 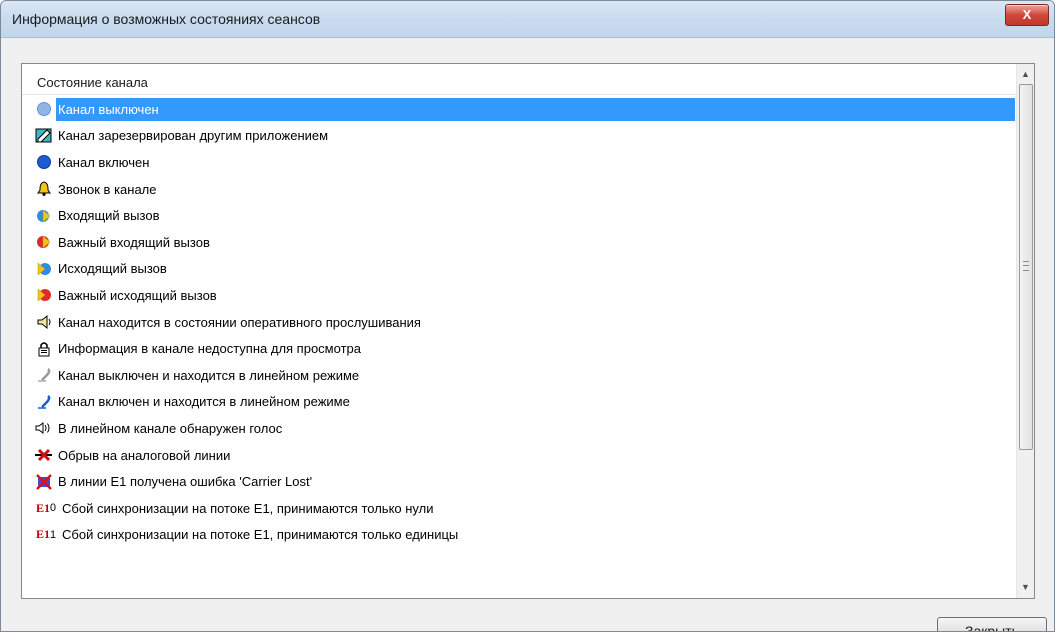 What do you see at coordinates (137, 295) in the screenshot?
I see `list-item-label: Важный исходящий вызов` at bounding box center [137, 295].